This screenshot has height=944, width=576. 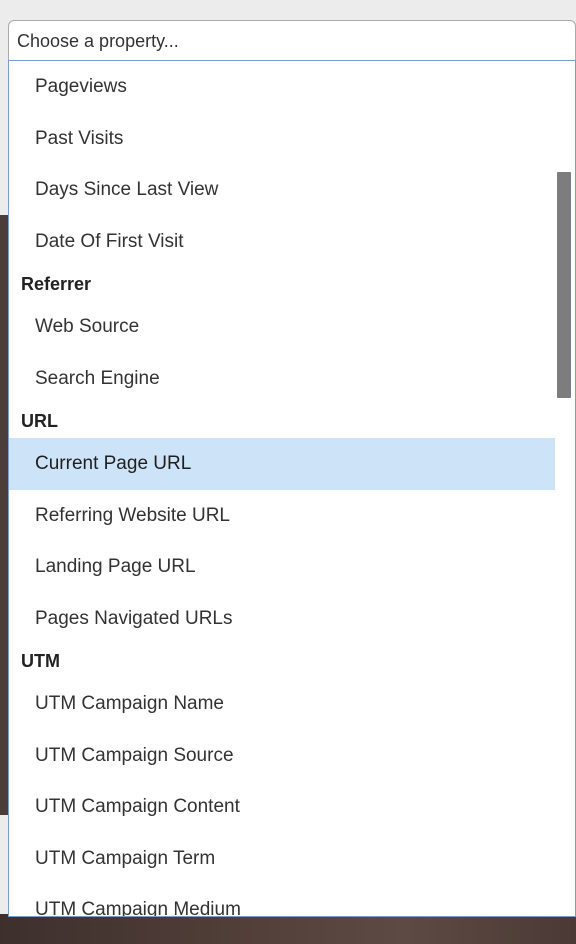 What do you see at coordinates (282, 242) in the screenshot?
I see `dropdown-option-date-of-first-visit: Date Of First Visit` at bounding box center [282, 242].